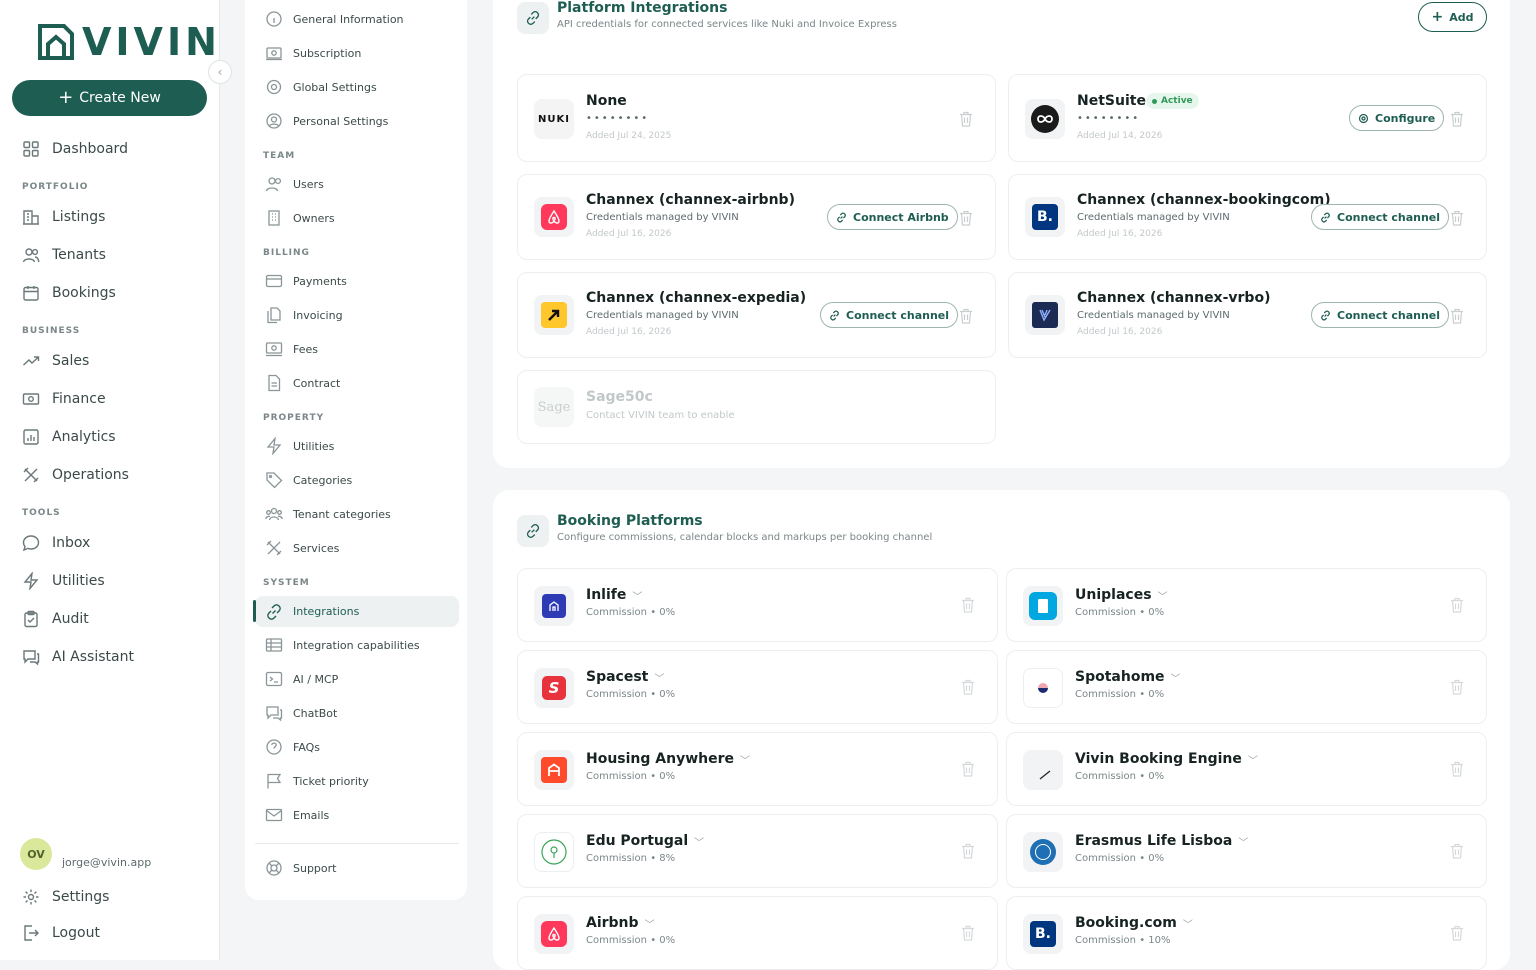 The image size is (1536, 970). What do you see at coordinates (361, 480) in the screenshot?
I see `settings-categories: Categories` at bounding box center [361, 480].